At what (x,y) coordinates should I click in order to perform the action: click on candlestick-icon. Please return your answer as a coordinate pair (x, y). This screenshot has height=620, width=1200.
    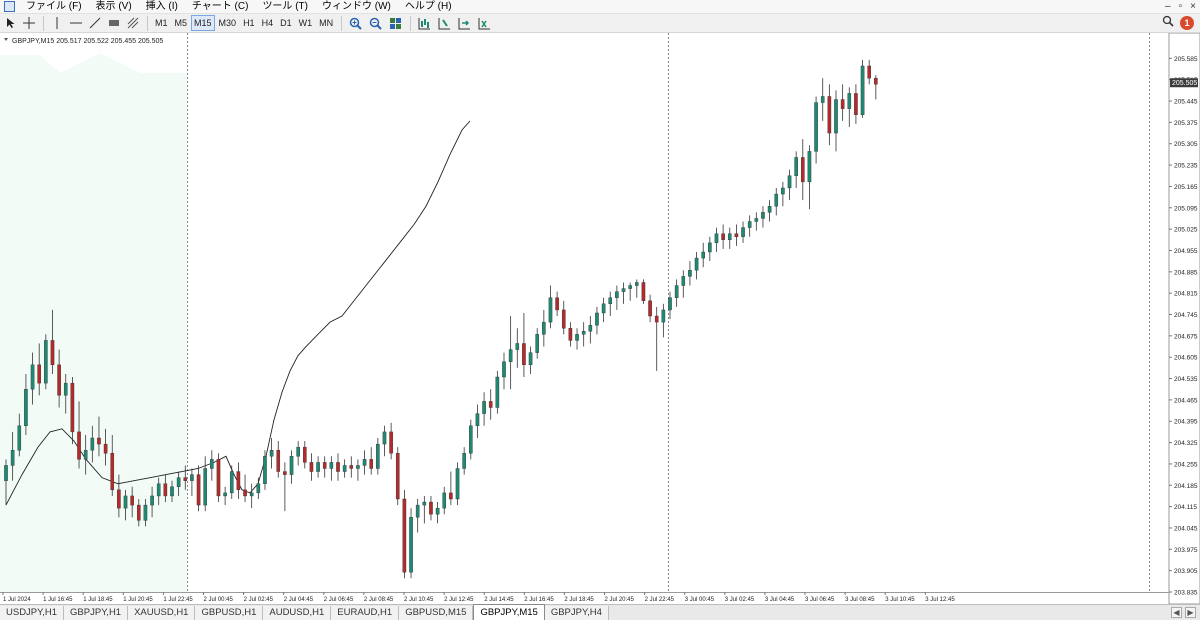
    Looking at the image, I should click on (444, 23).